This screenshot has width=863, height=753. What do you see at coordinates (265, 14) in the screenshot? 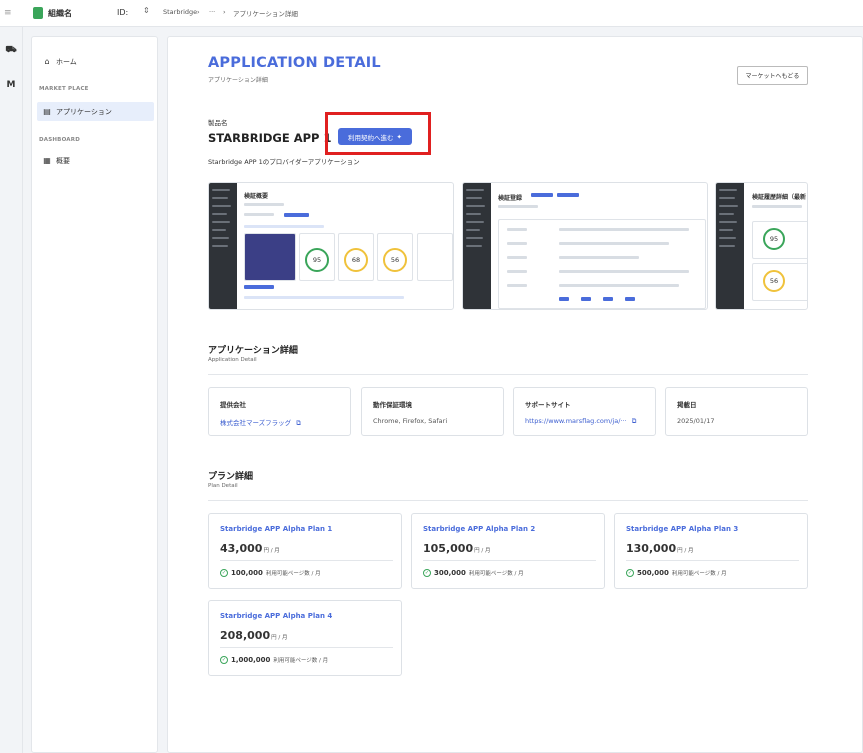
I see `breadcrumb-current: アプリケーション詳細` at bounding box center [265, 14].